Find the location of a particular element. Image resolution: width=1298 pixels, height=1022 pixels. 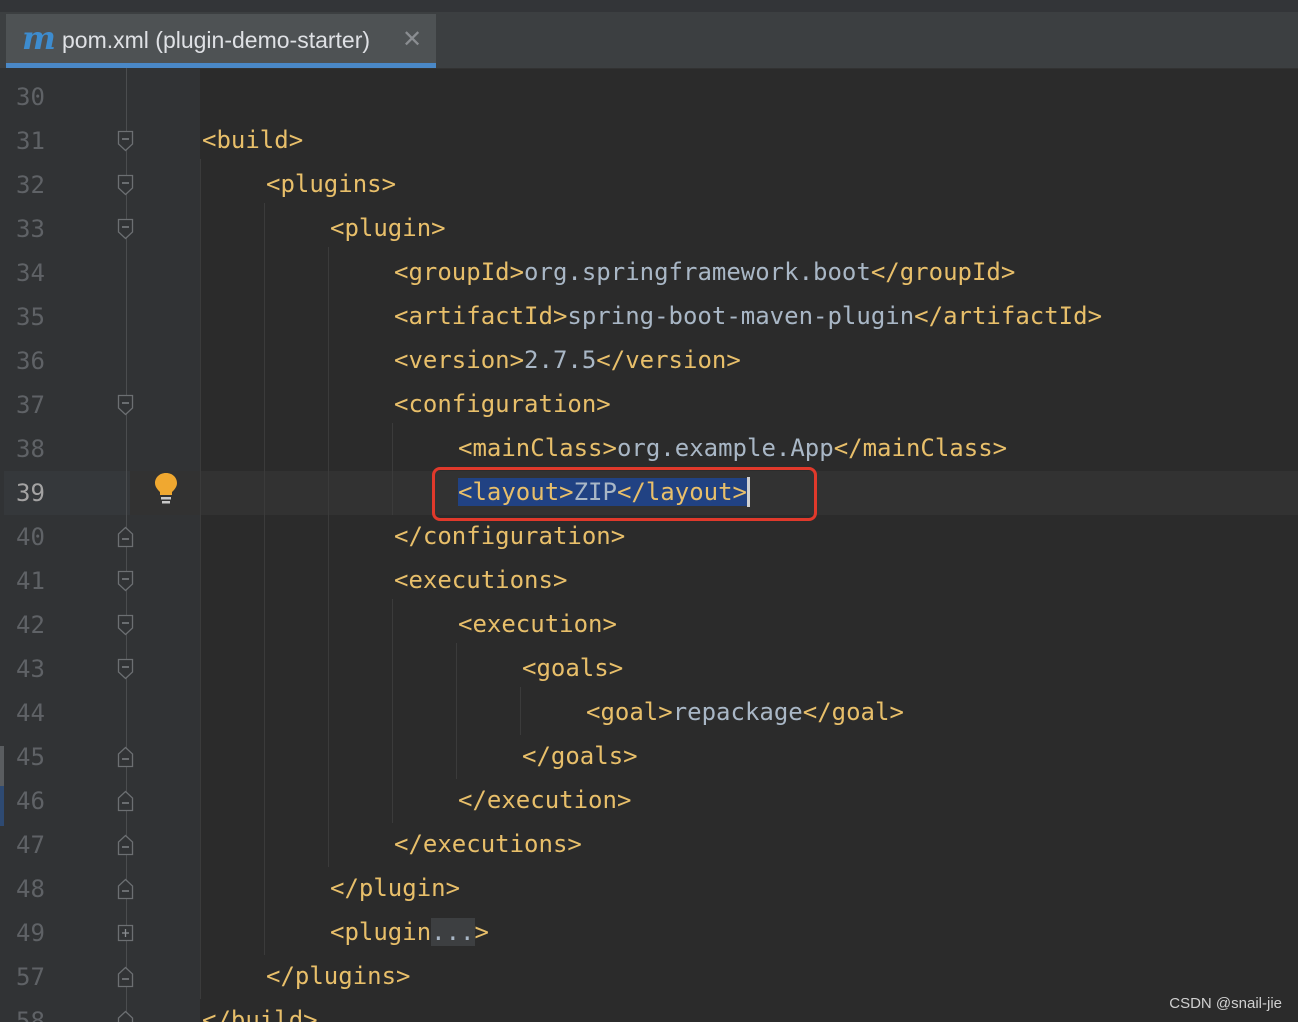

line-number: 34 is located at coordinates (30, 273).